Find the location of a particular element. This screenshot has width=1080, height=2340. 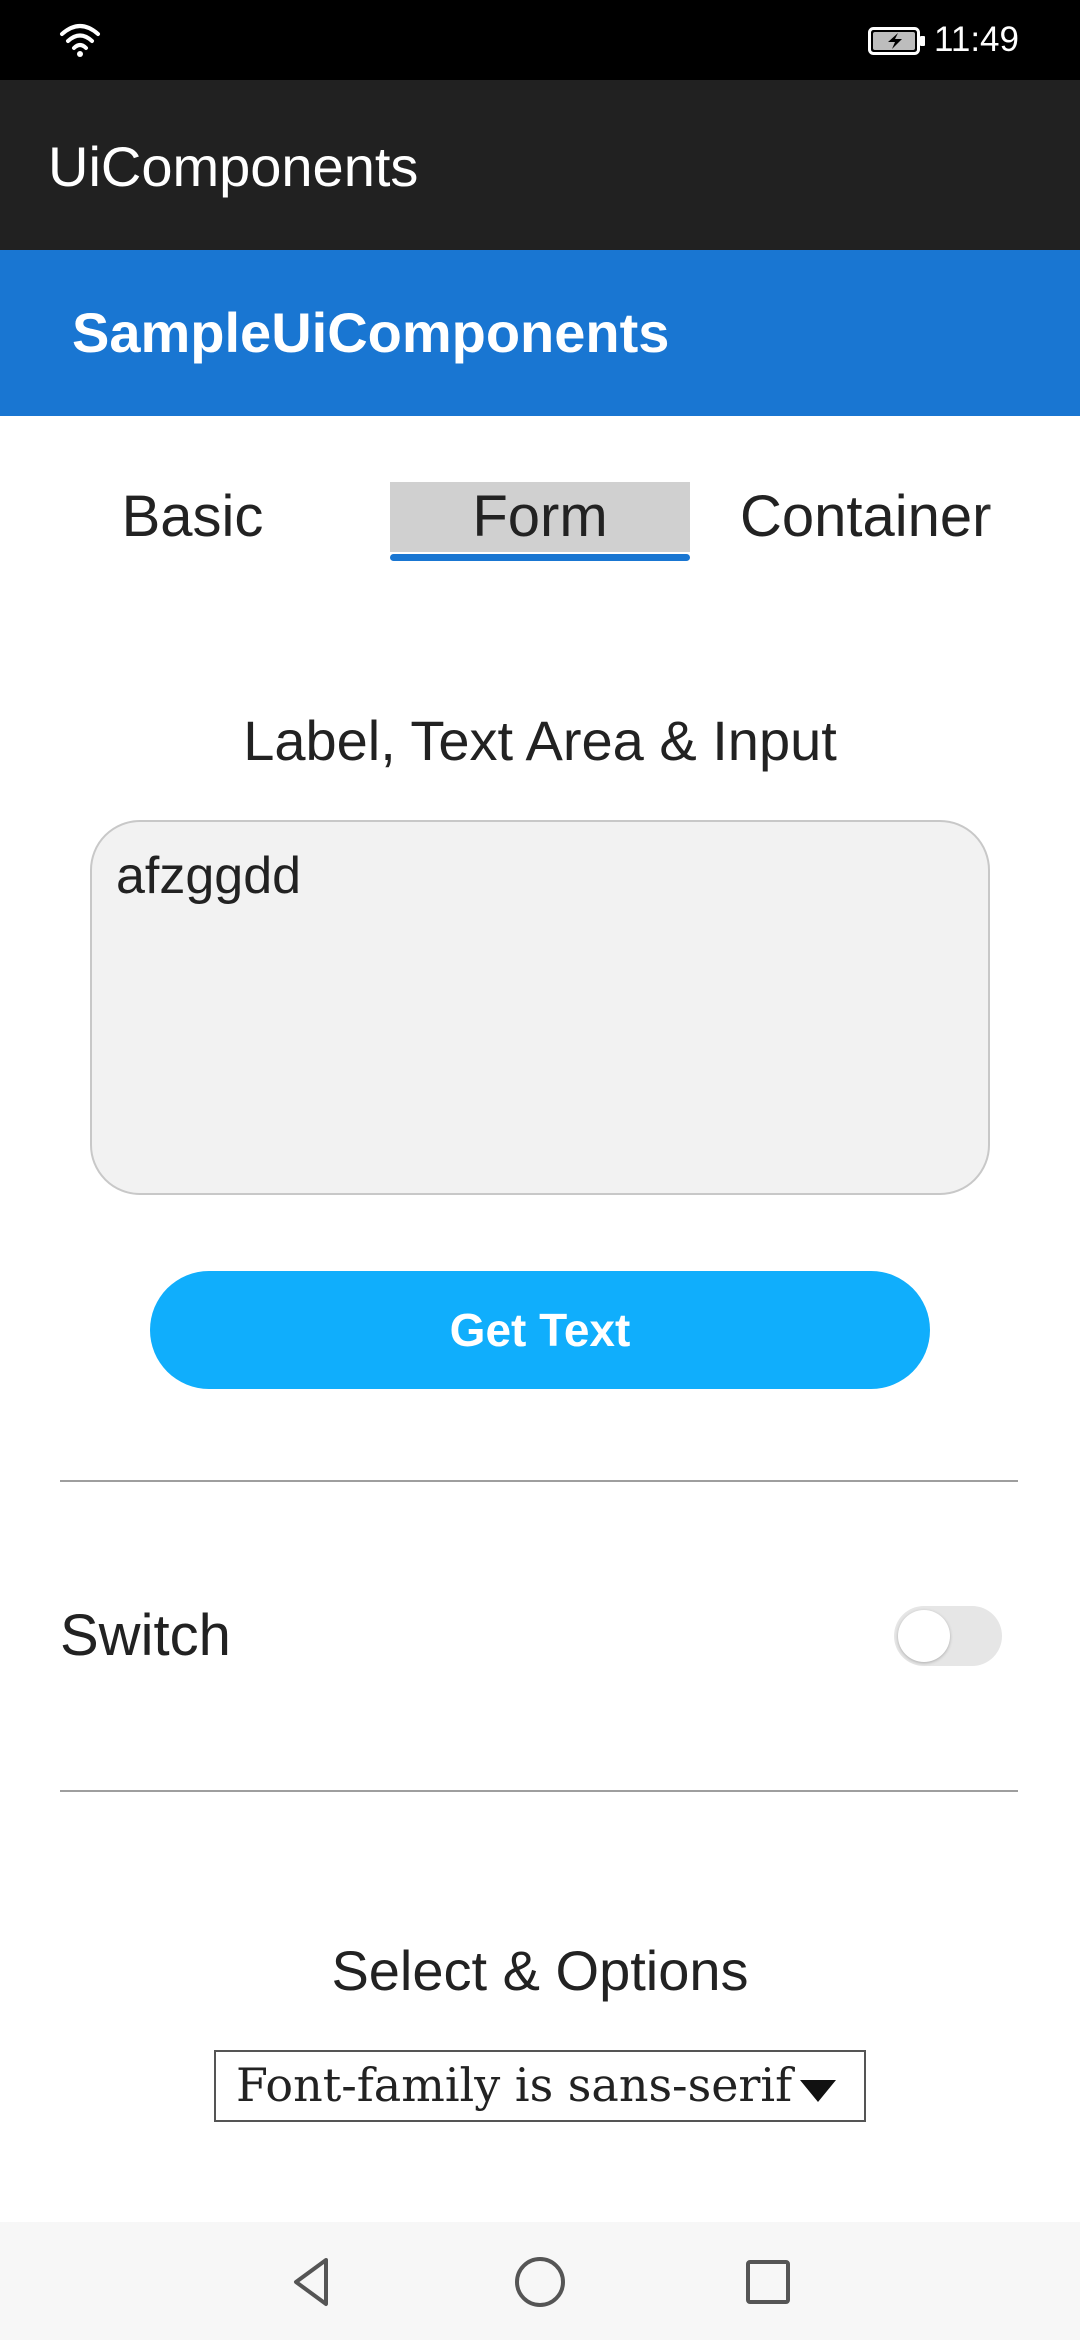

battery-charging-icon is located at coordinates (896, 41).